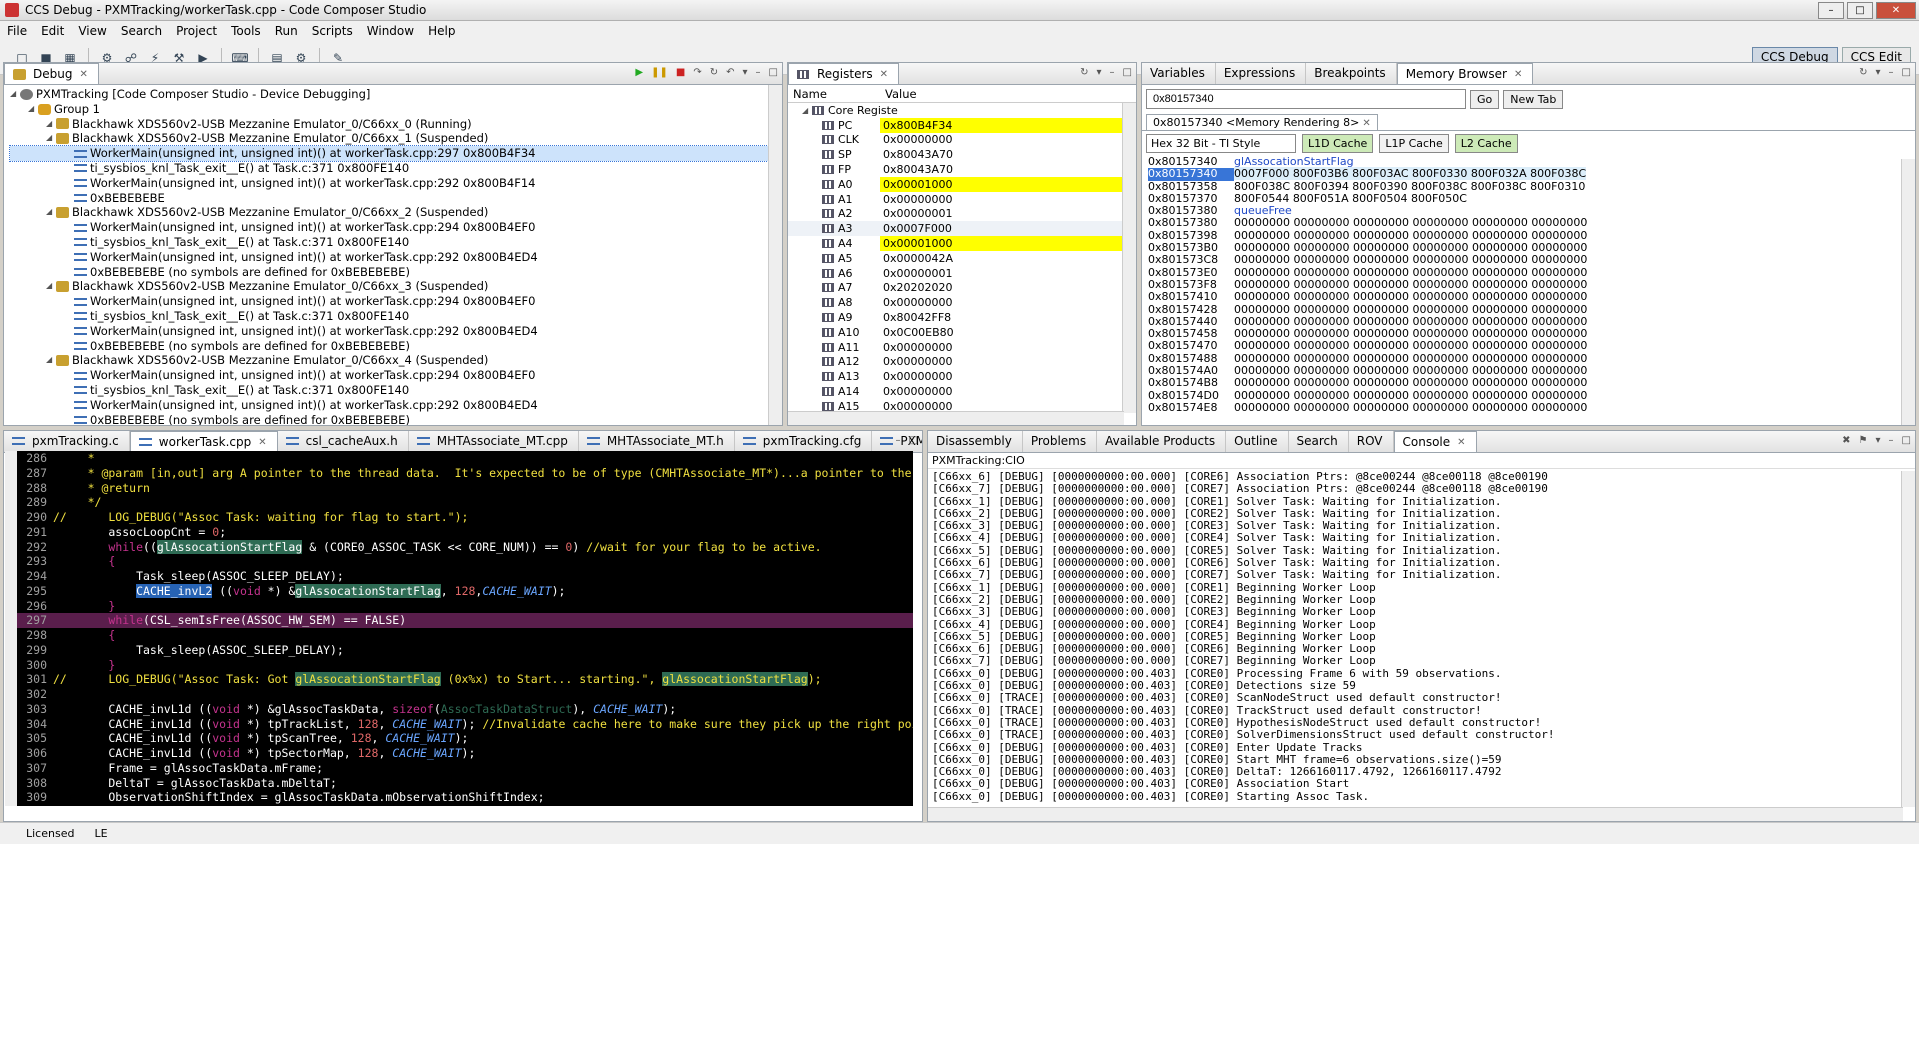 The width and height of the screenshot is (1919, 1041). I want to click on tab-expressions: Expressions, so click(1261, 73).